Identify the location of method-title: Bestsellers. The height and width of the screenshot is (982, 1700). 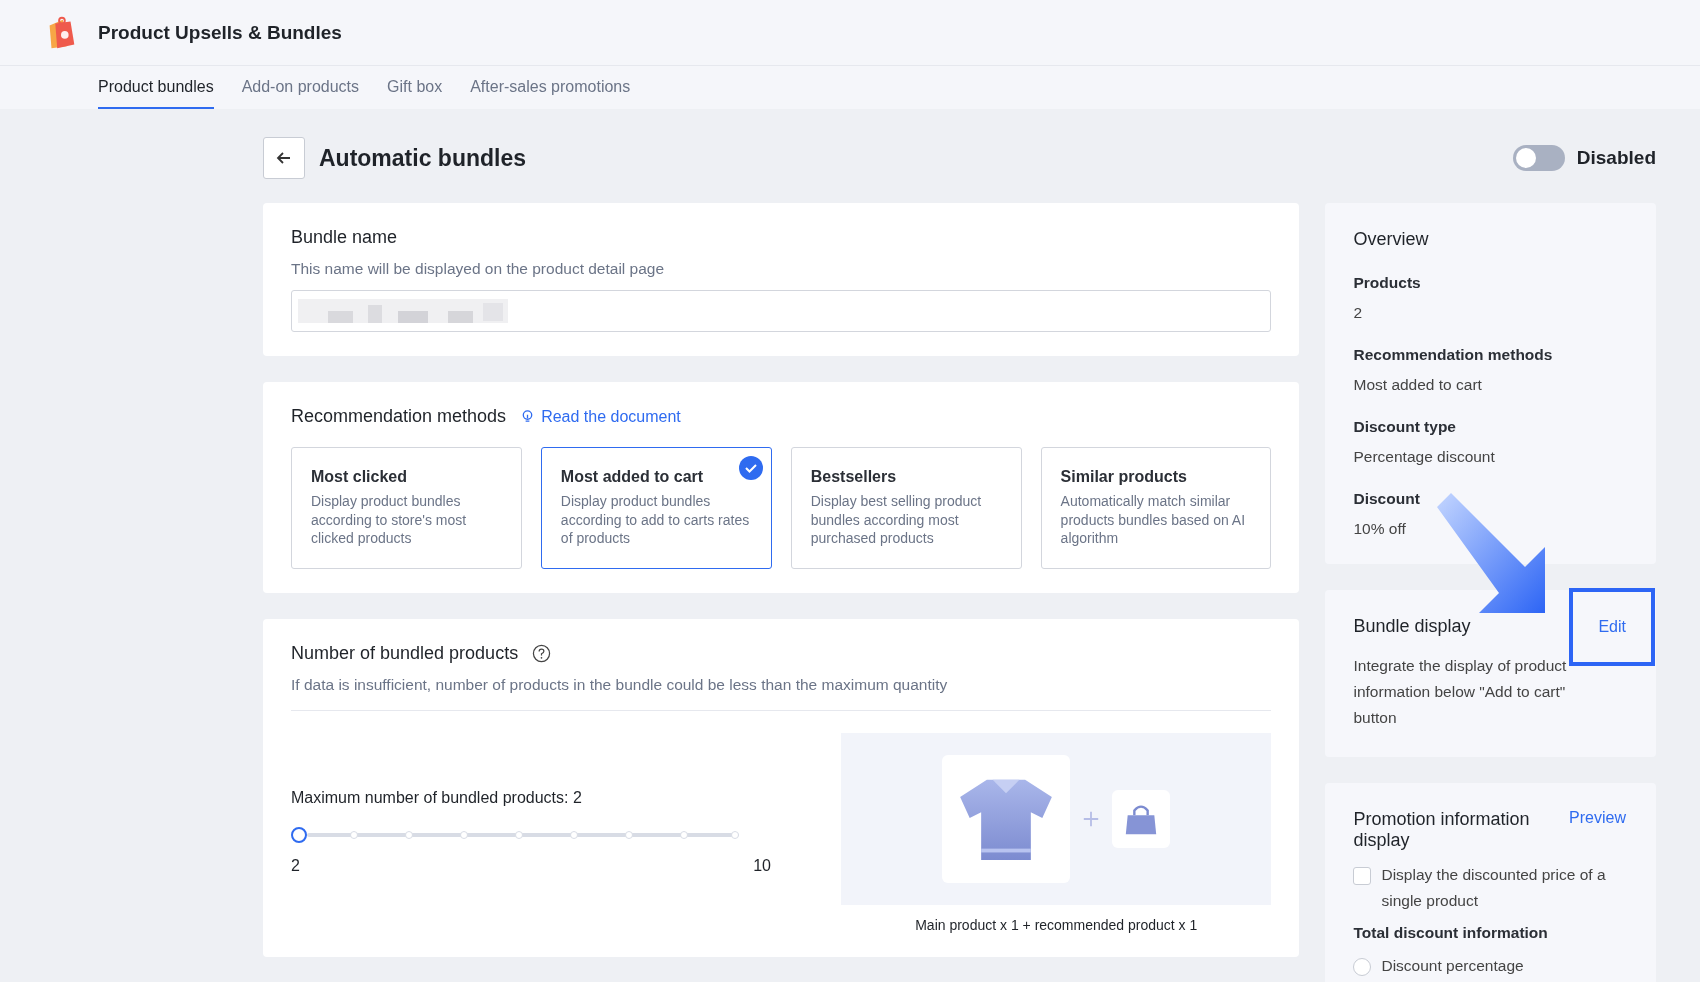
(854, 477).